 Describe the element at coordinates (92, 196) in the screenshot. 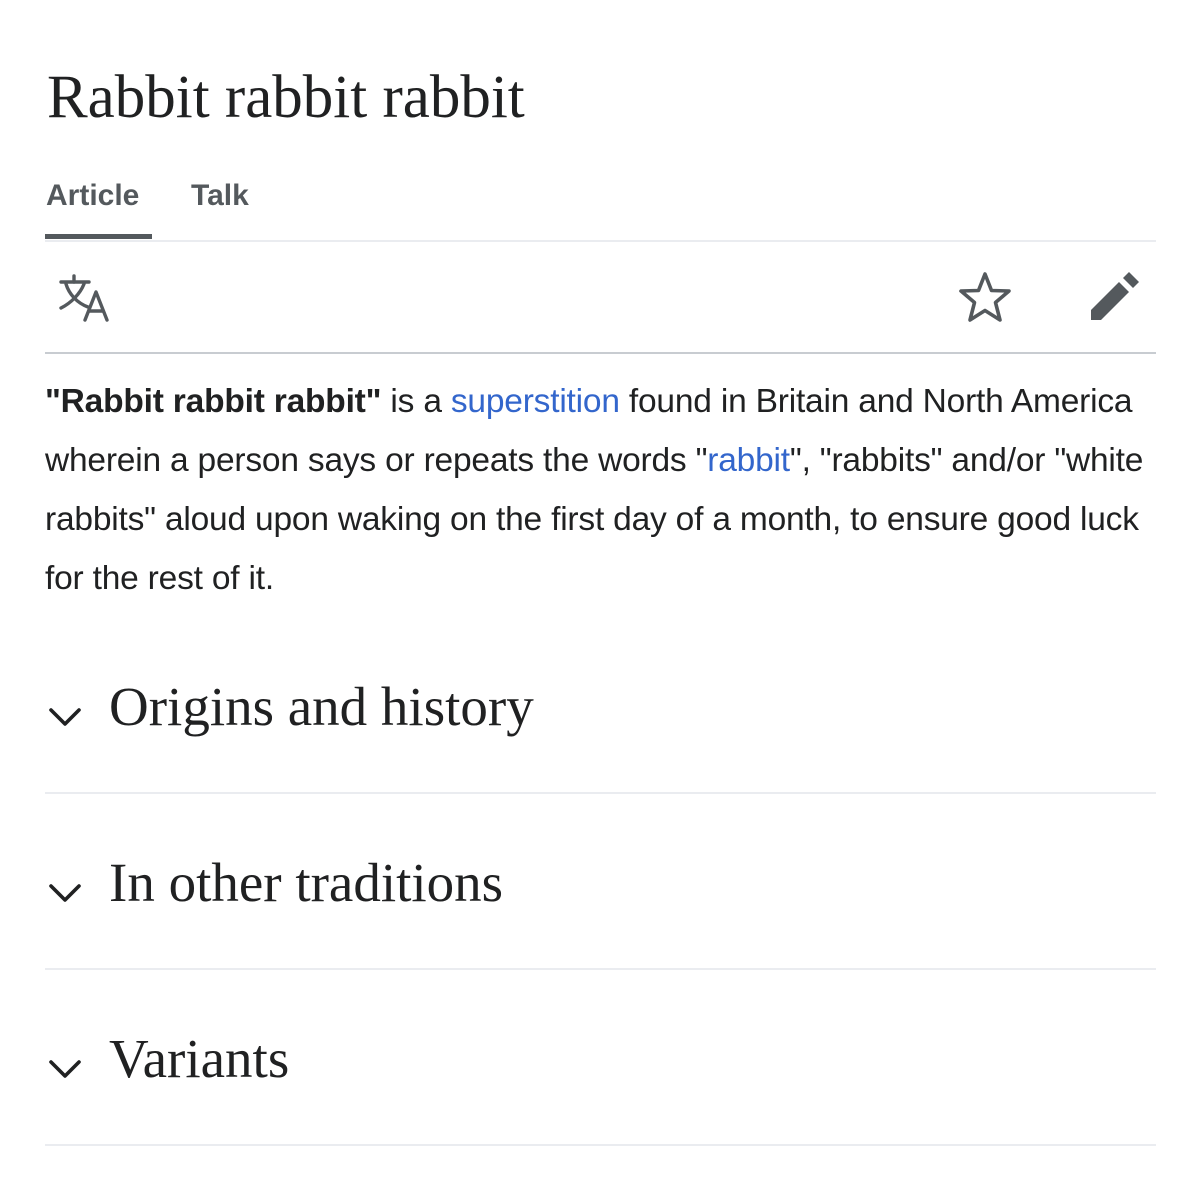

I see `tab-article: Article` at that location.